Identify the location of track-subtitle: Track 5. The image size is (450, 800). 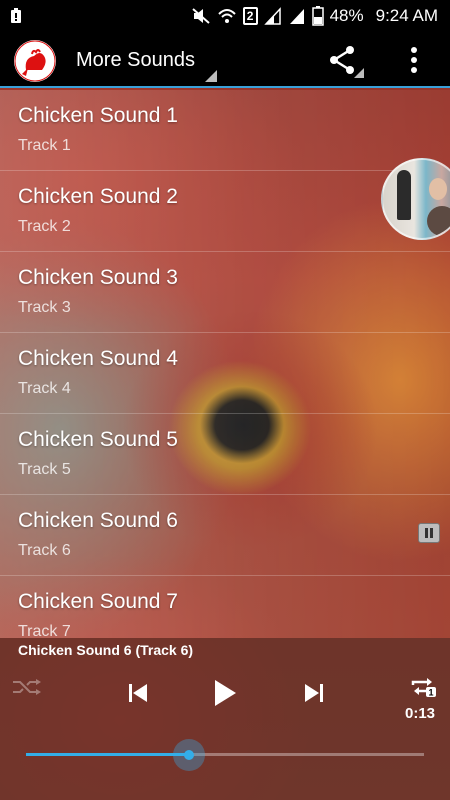
(44, 469).